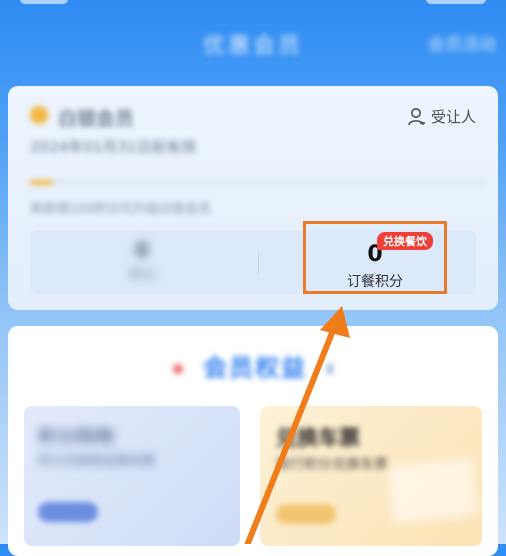 The height and width of the screenshot is (556, 506). Describe the element at coordinates (142, 250) in the screenshot. I see `points-balance-value: 0` at that location.